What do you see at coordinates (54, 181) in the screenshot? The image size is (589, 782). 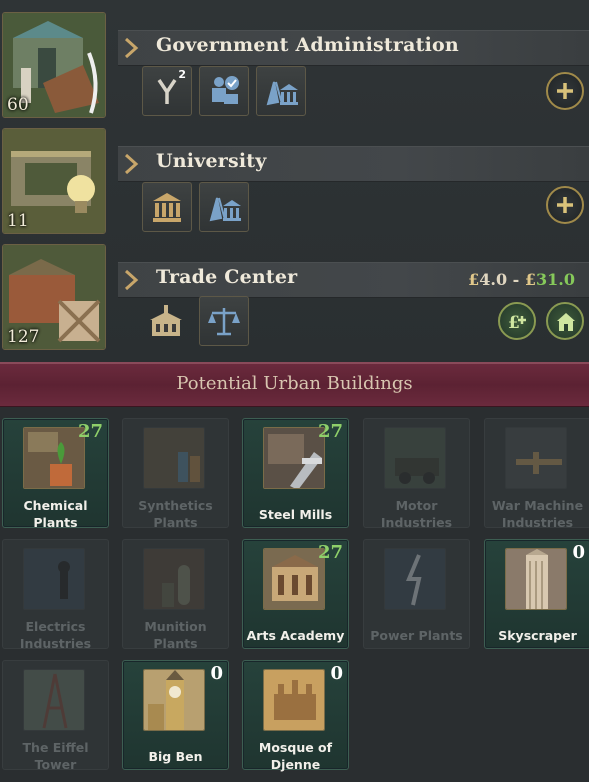 I see `university-thumbnail: 11` at bounding box center [54, 181].